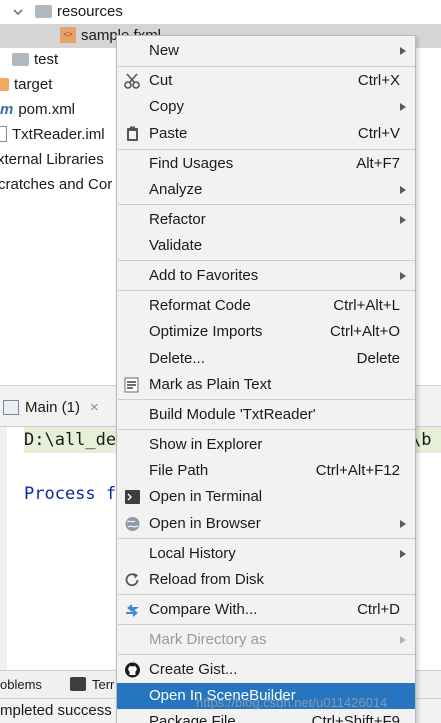 This screenshot has width=441, height=723. Describe the element at coordinates (266, 190) in the screenshot. I see `menu-item-analyze: Analyze` at that location.